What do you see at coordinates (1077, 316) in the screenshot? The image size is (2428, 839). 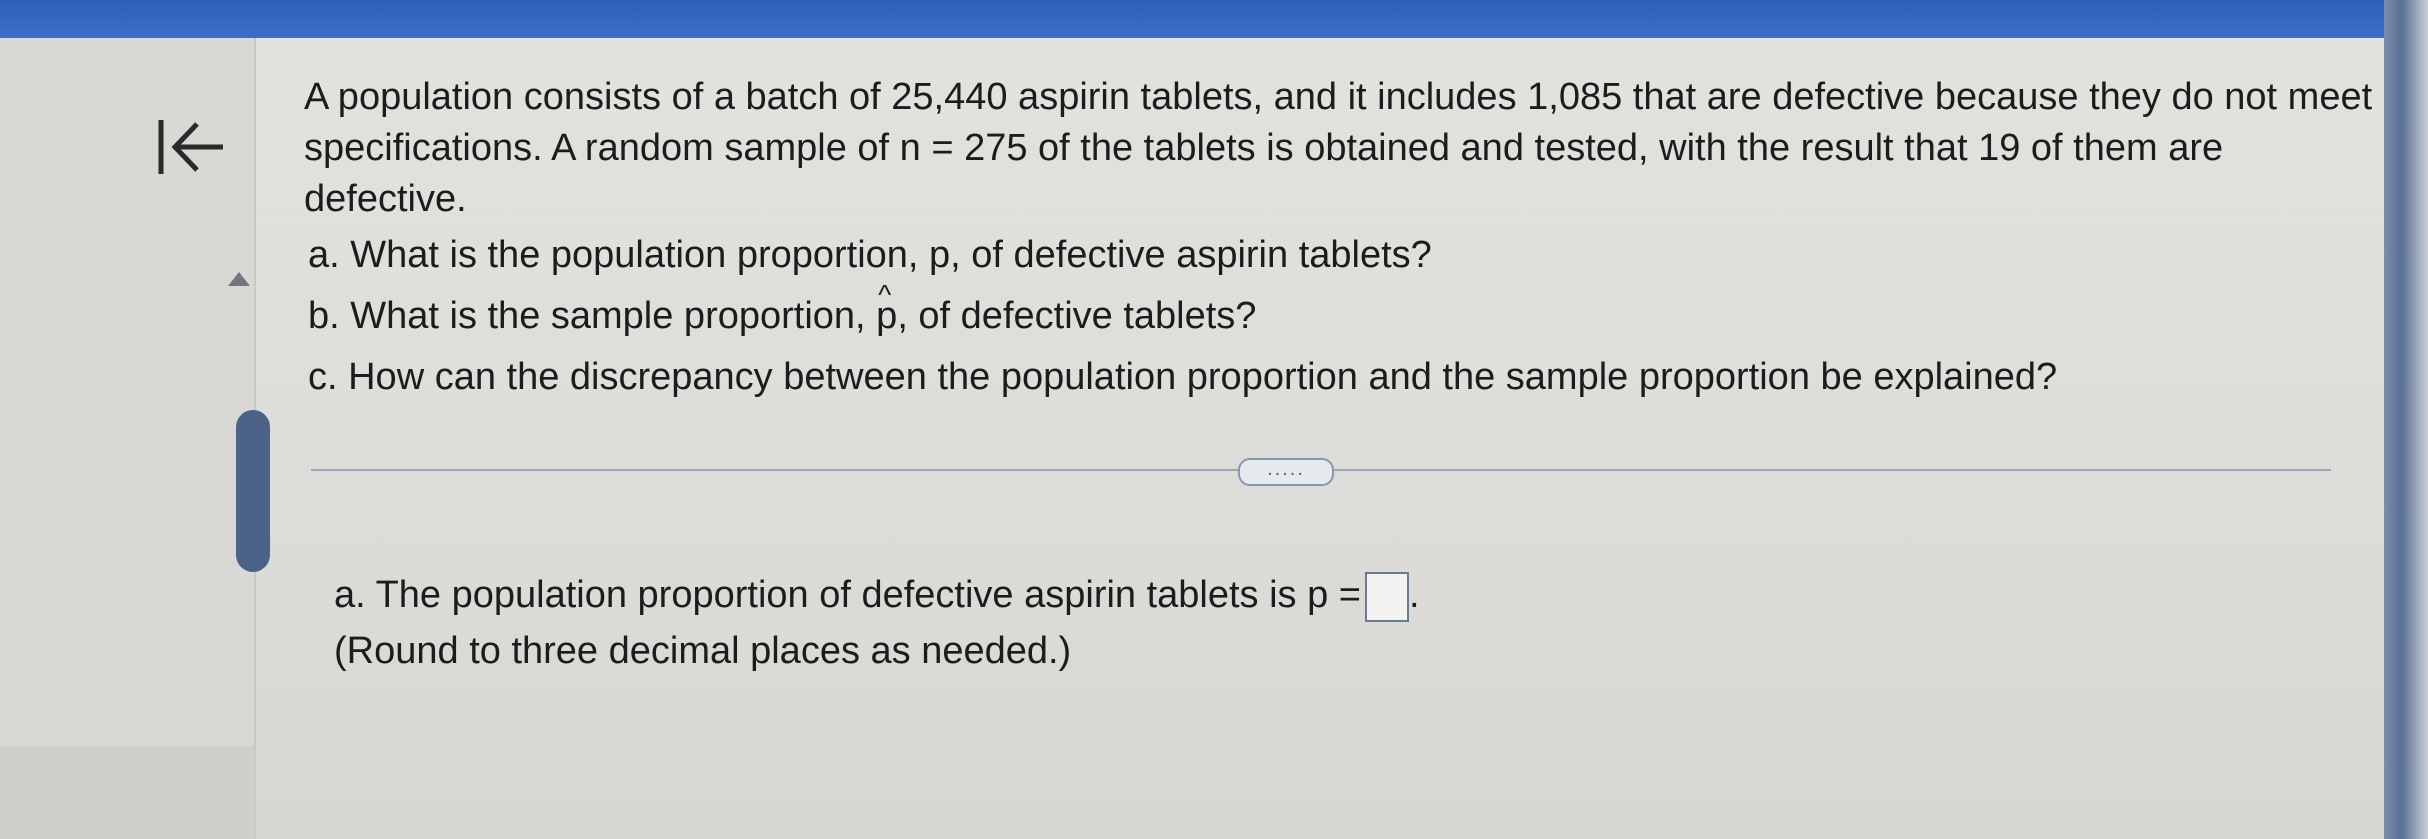 I see `part-b-suffix: , of defective tablets?` at bounding box center [1077, 316].